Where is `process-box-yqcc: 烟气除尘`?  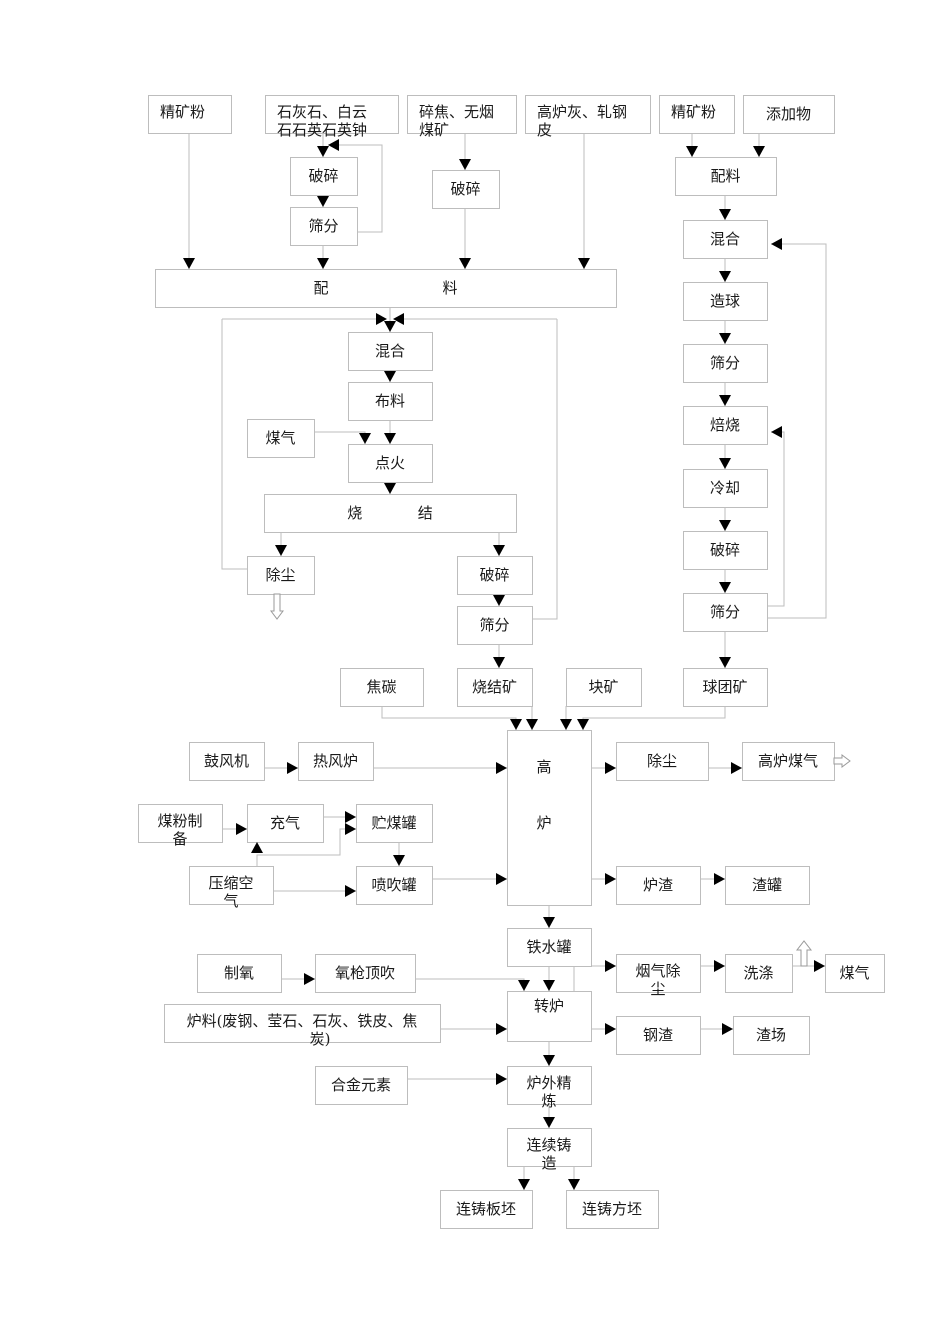
process-box-yqcc: 烟气除尘 is located at coordinates (658, 976).